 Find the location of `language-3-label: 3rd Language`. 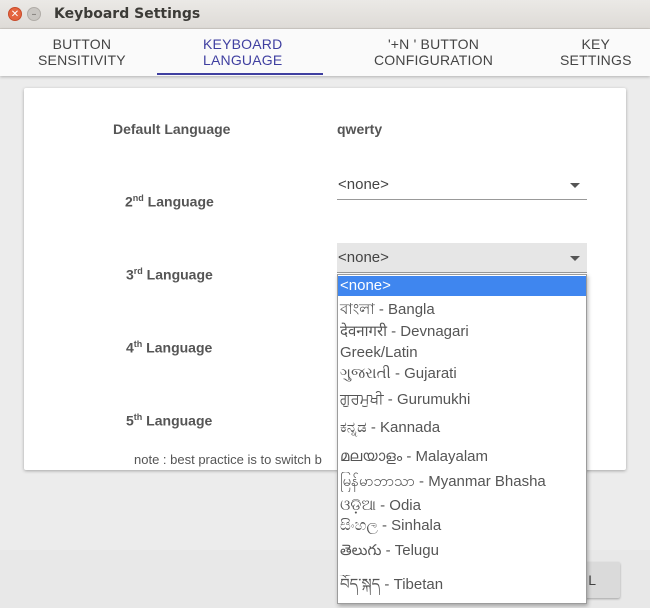

language-3-label: 3rd Language is located at coordinates (169, 274).